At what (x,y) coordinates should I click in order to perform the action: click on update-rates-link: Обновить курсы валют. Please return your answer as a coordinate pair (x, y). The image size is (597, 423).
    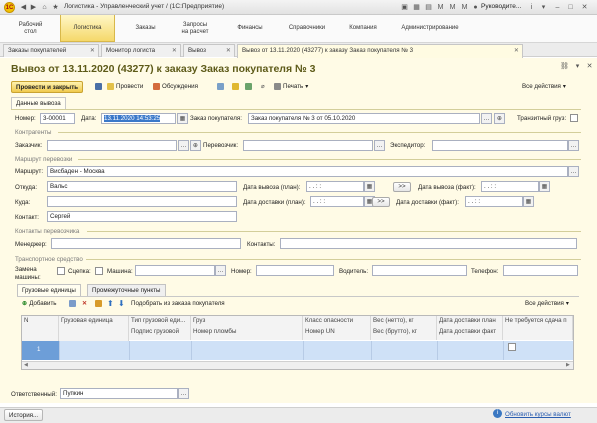
    Looking at the image, I should click on (538, 414).